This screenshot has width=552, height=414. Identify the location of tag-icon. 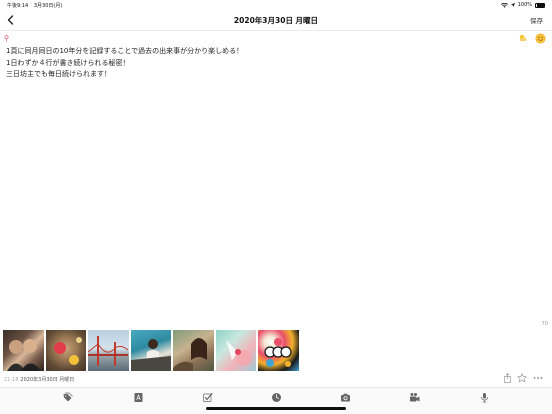
(67, 397).